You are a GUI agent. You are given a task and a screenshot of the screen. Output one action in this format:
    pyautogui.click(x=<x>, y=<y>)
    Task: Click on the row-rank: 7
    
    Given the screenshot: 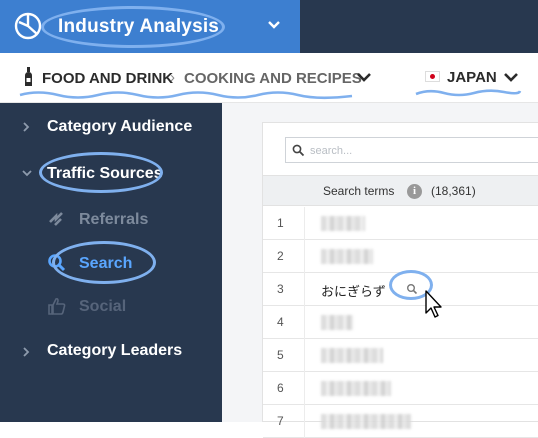 What is the action you would take?
    pyautogui.click(x=280, y=421)
    